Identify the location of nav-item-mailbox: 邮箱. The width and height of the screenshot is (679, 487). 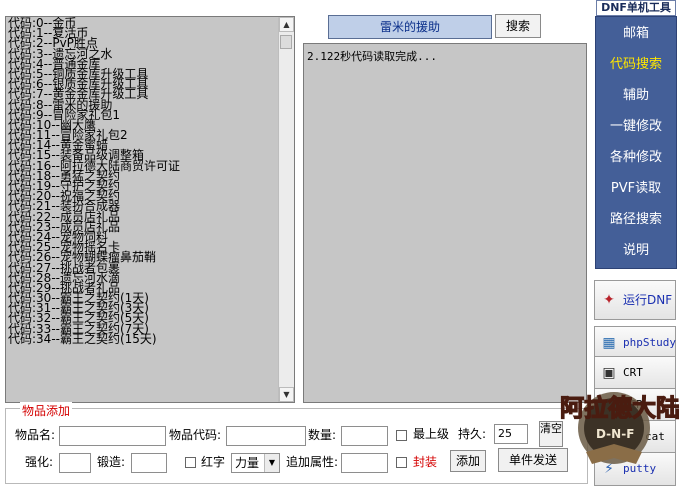
(636, 33).